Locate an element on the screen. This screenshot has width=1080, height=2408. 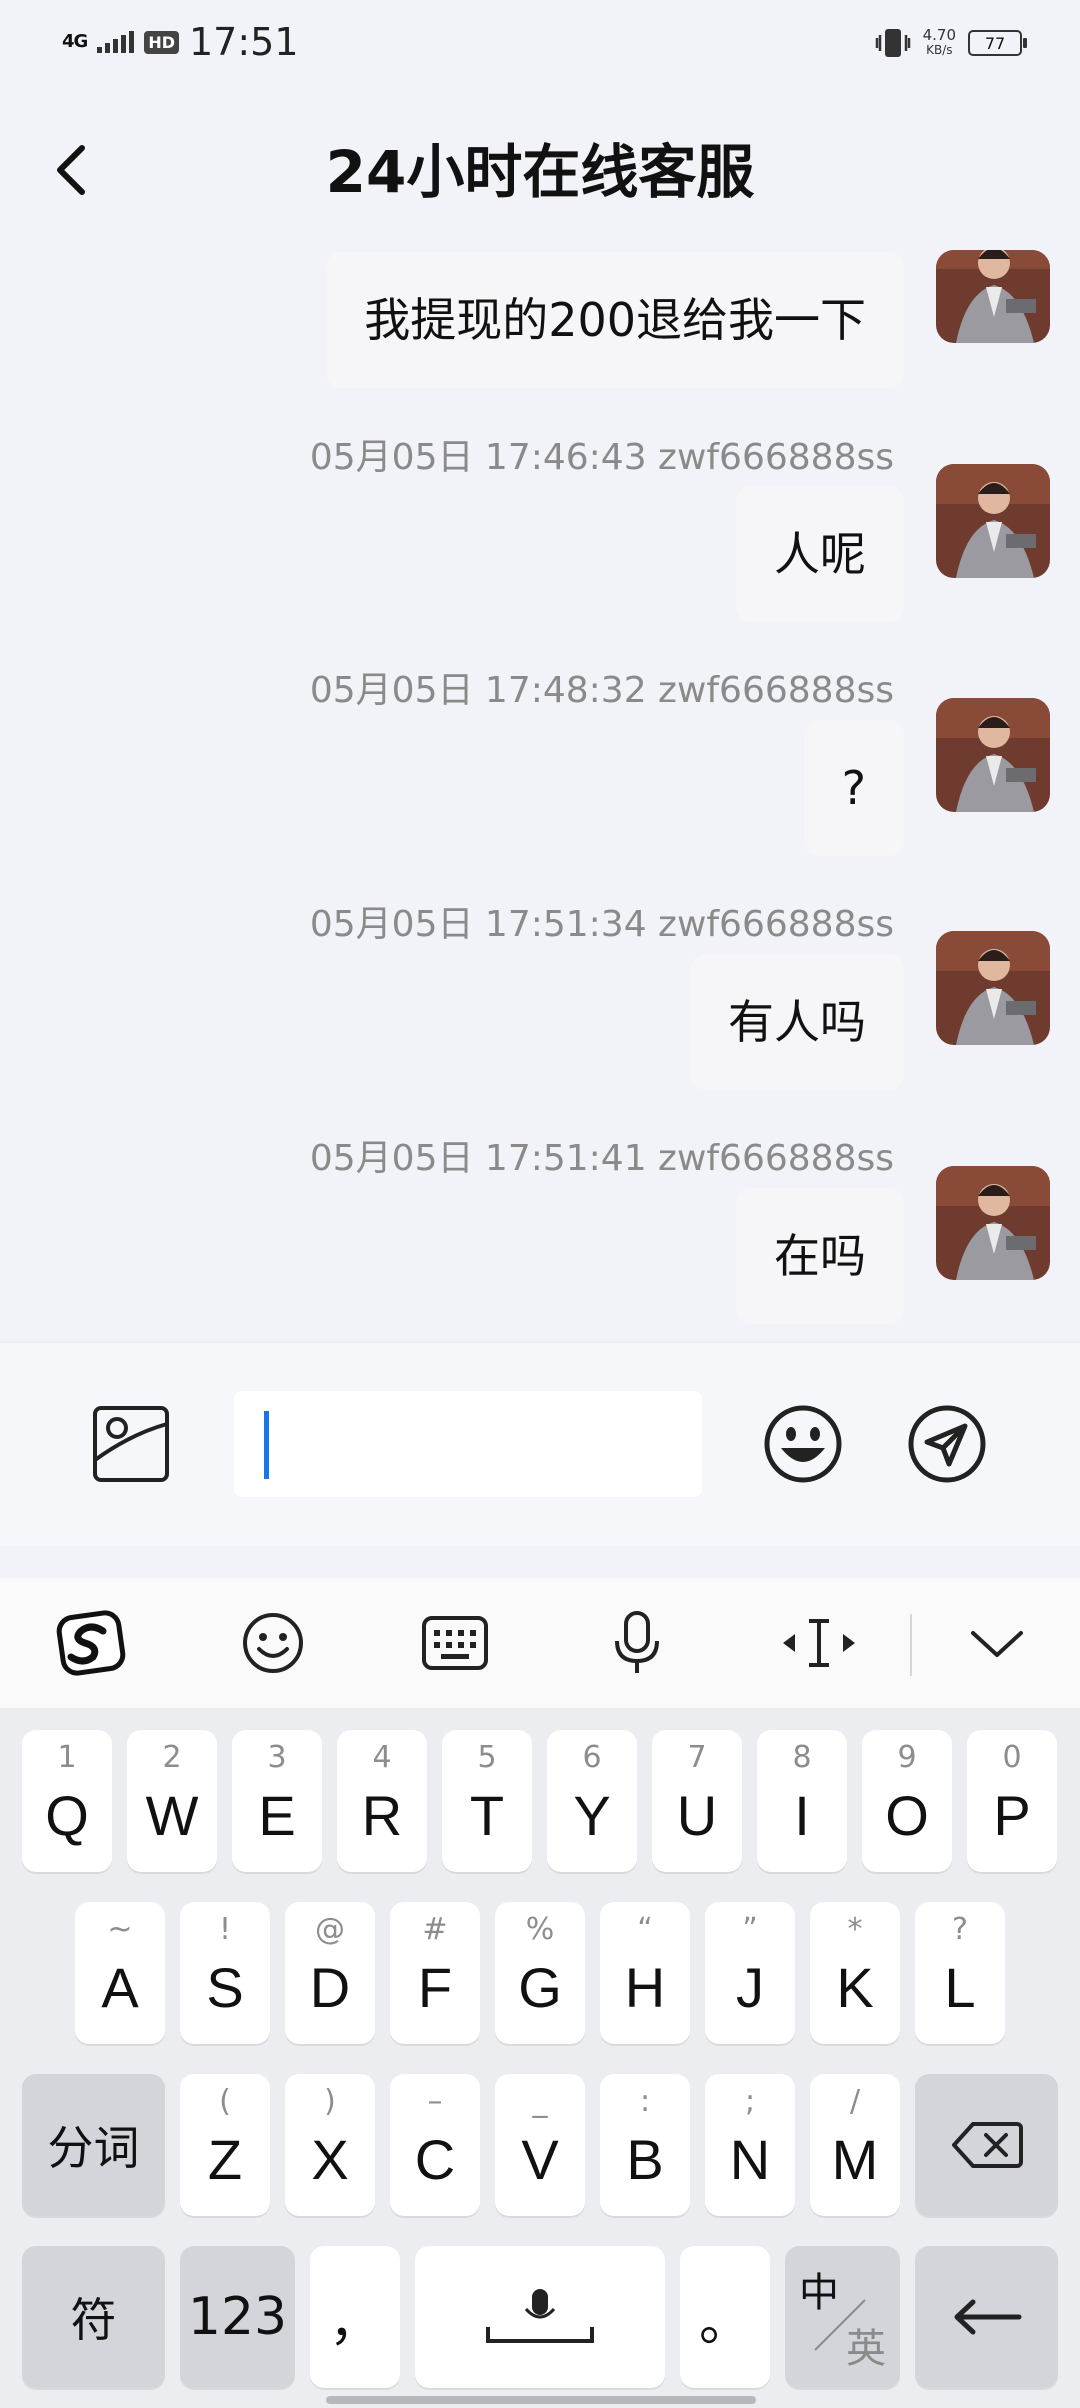
message-bubble: 有人吗 is located at coordinates (797, 1022).